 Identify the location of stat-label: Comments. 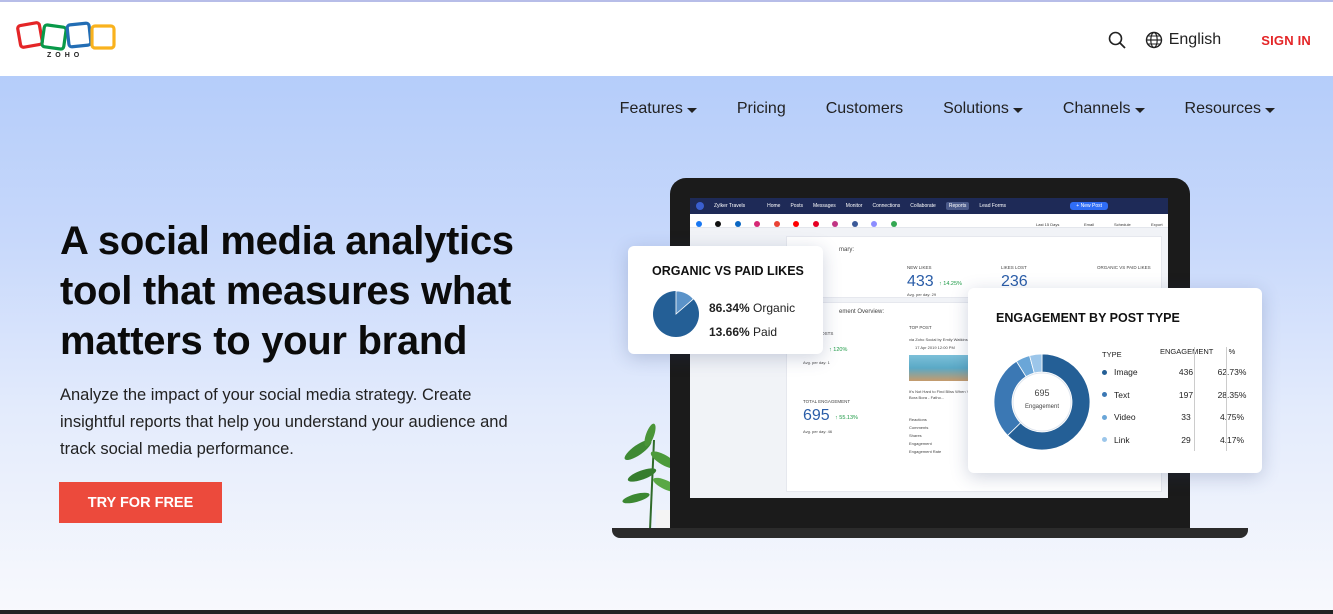
(919, 427).